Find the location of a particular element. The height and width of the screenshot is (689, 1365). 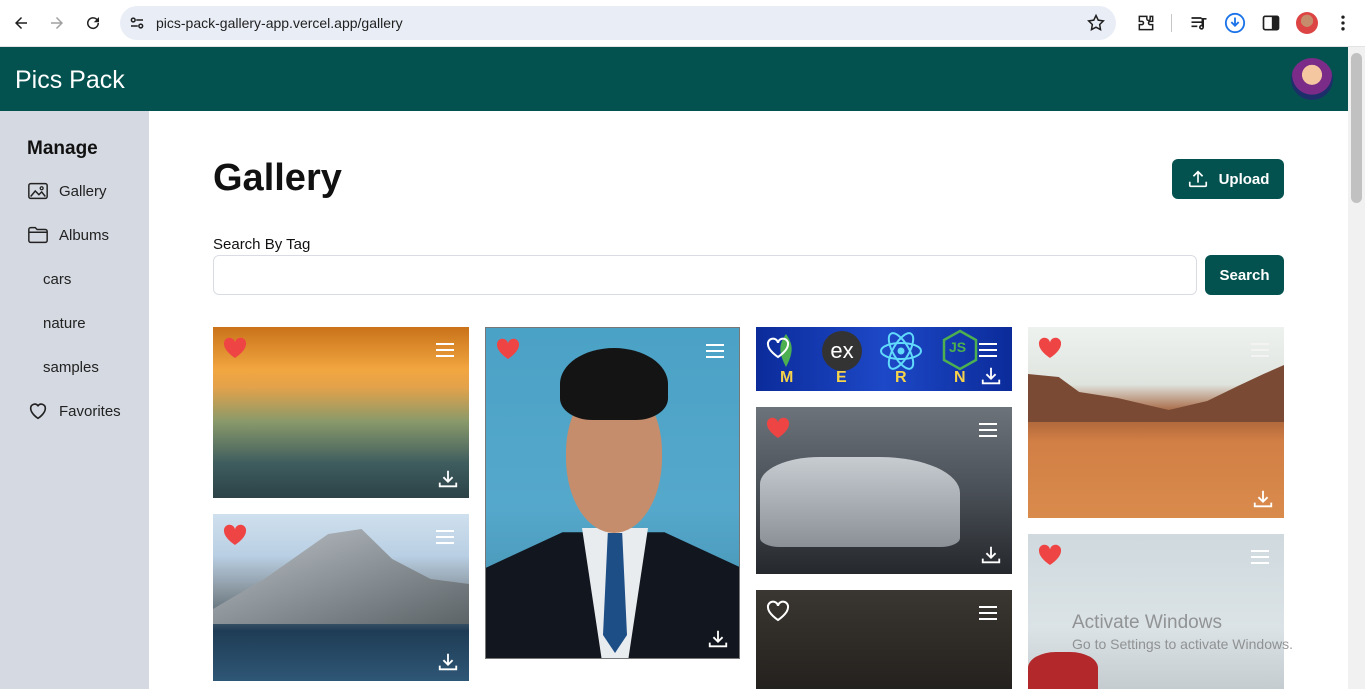

user-avatar is located at coordinates (1312, 79).